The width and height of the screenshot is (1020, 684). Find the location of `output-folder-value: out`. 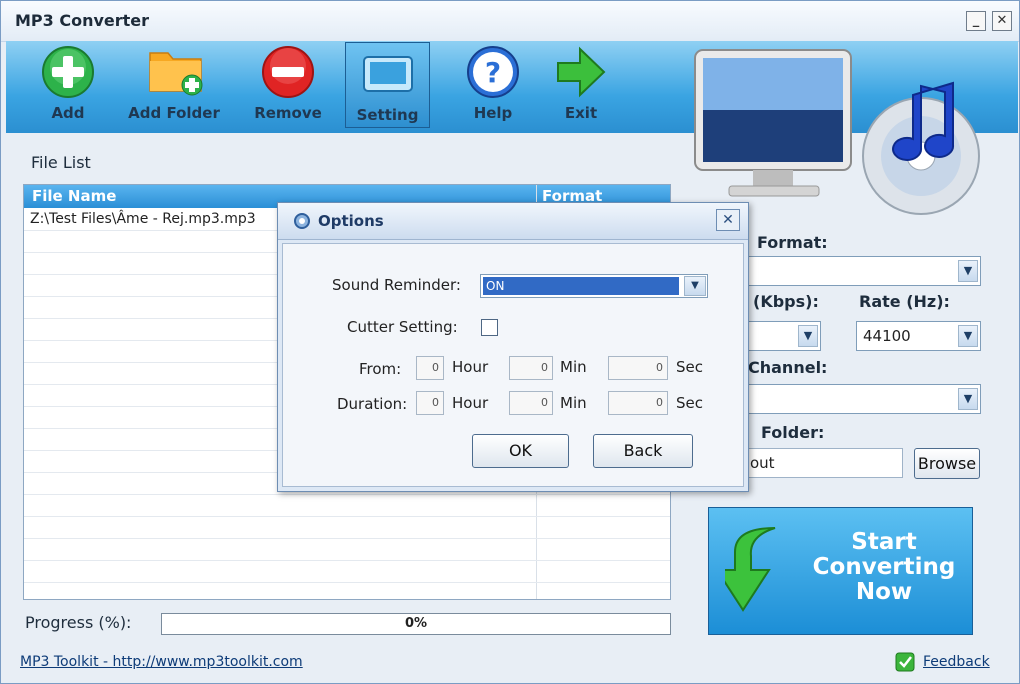

output-folder-value: out is located at coordinates (762, 463).